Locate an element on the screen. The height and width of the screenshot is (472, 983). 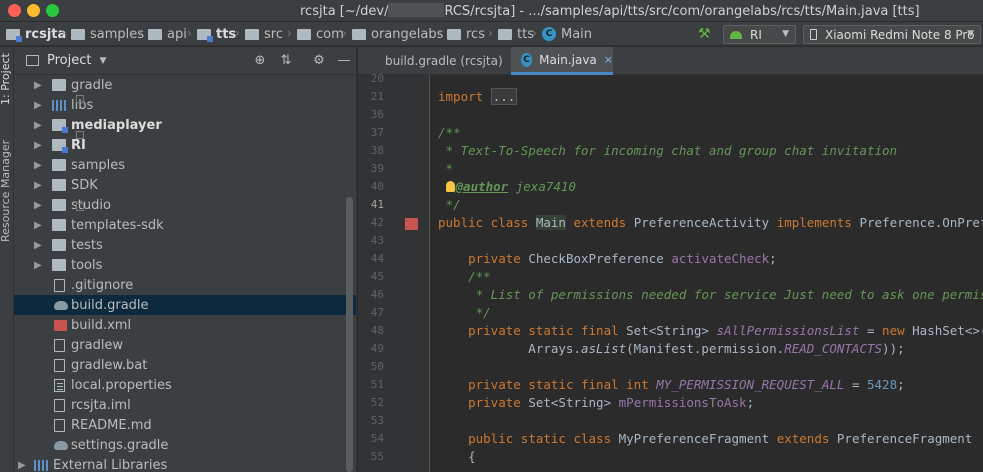
breadcrumb-main: C Main is located at coordinates (567, 34).